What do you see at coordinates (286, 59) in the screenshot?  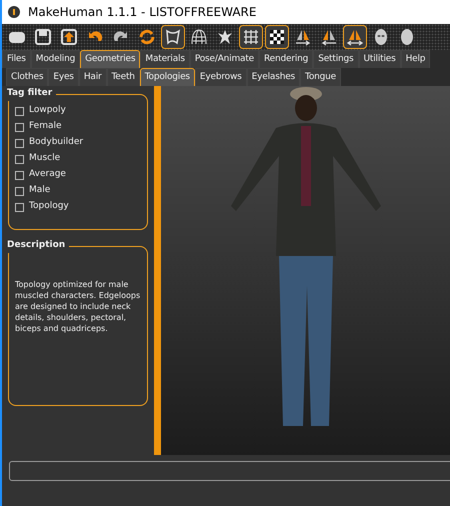 I see `tab: Rendering` at bounding box center [286, 59].